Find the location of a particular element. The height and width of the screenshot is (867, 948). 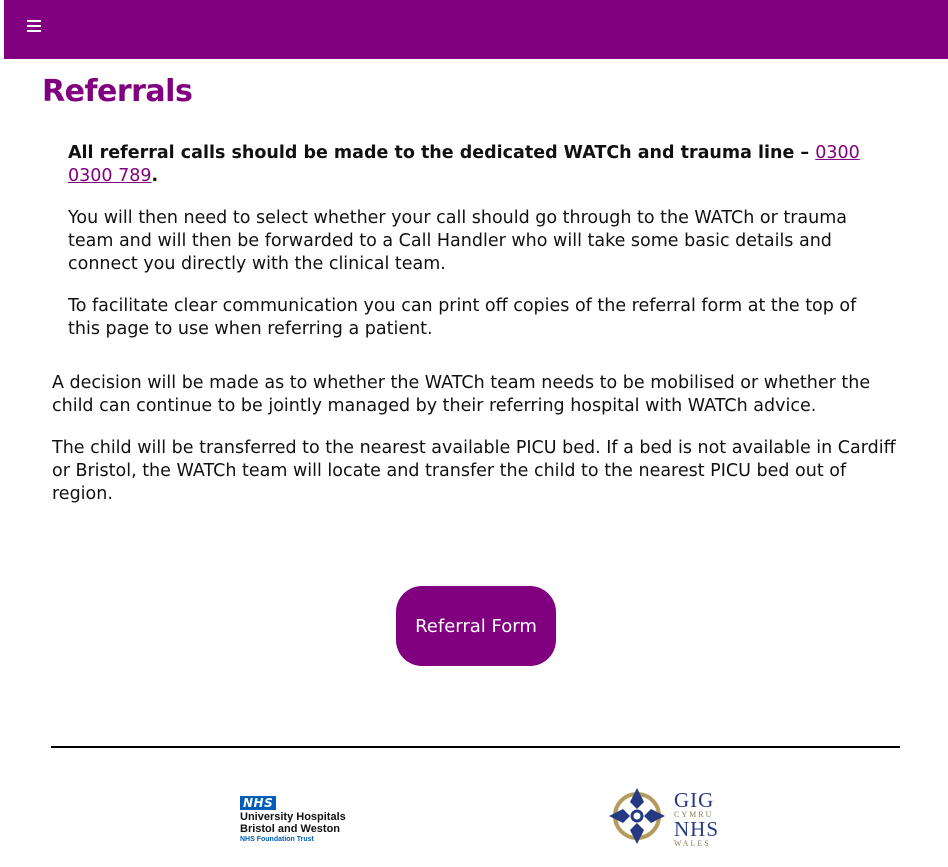

hamburger-menu-icon is located at coordinates (34, 27).